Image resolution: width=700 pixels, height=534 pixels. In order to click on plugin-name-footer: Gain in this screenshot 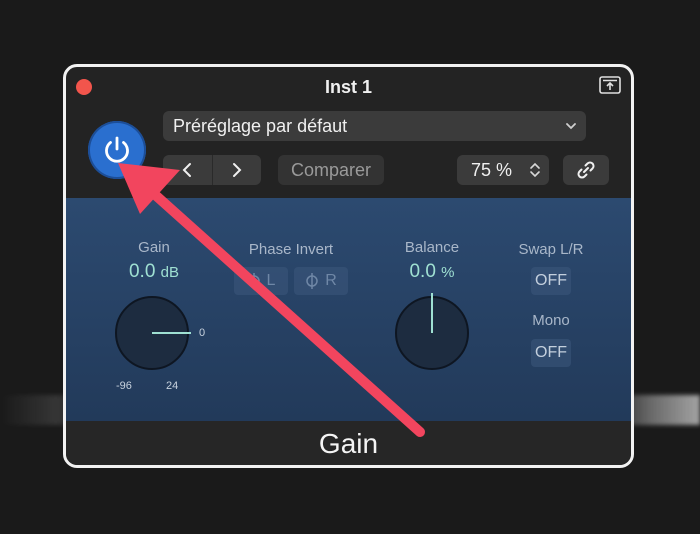, I will do `click(348, 443)`.